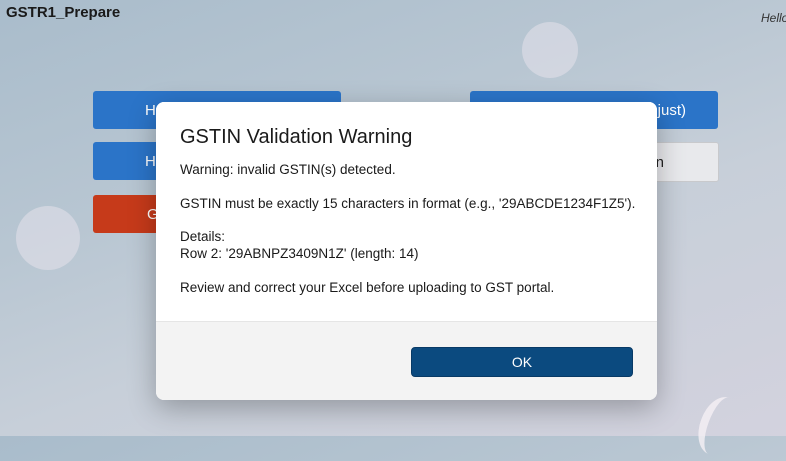 This screenshot has width=786, height=461. What do you see at coordinates (296, 137) in the screenshot?
I see `dialog-title: GSTIN Validation Warning` at bounding box center [296, 137].